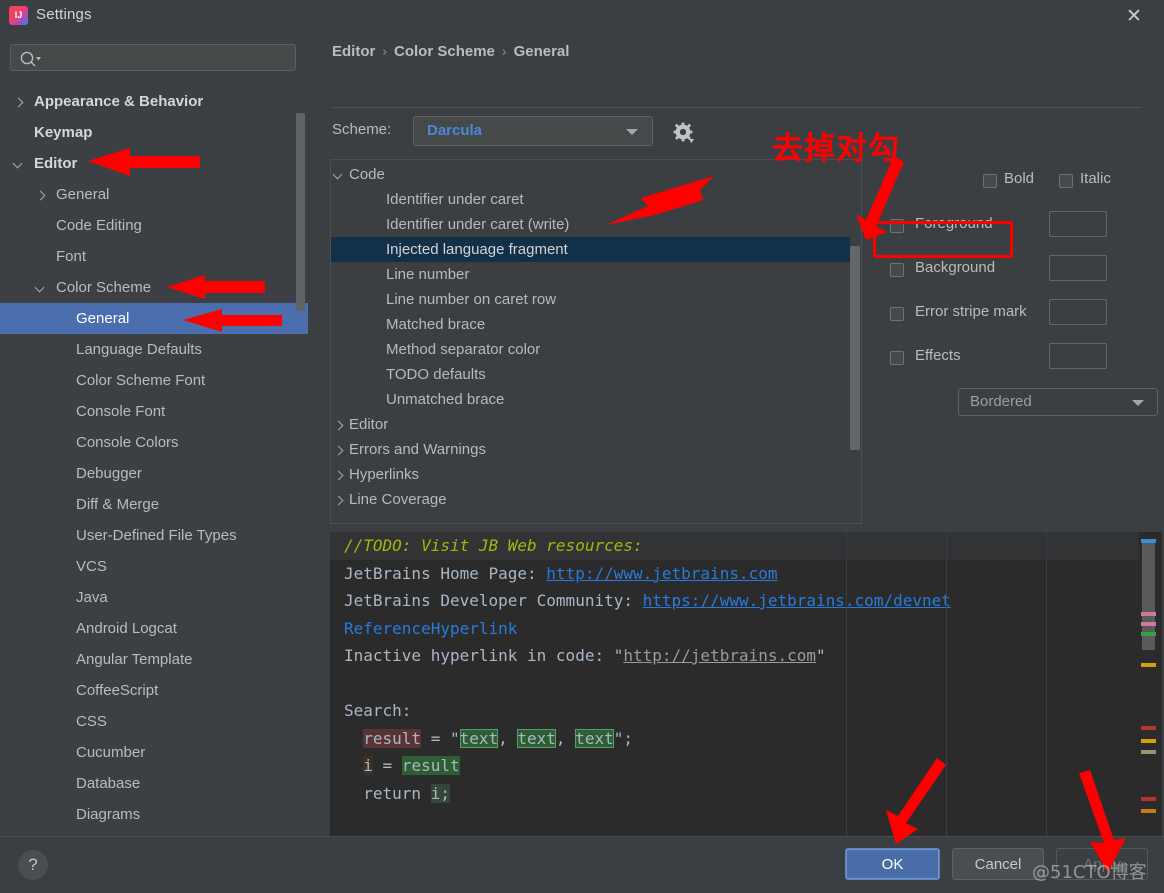 The width and height of the screenshot is (1164, 893). What do you see at coordinates (99, 225) in the screenshot?
I see `sidebar-item-label: Code Editing` at bounding box center [99, 225].